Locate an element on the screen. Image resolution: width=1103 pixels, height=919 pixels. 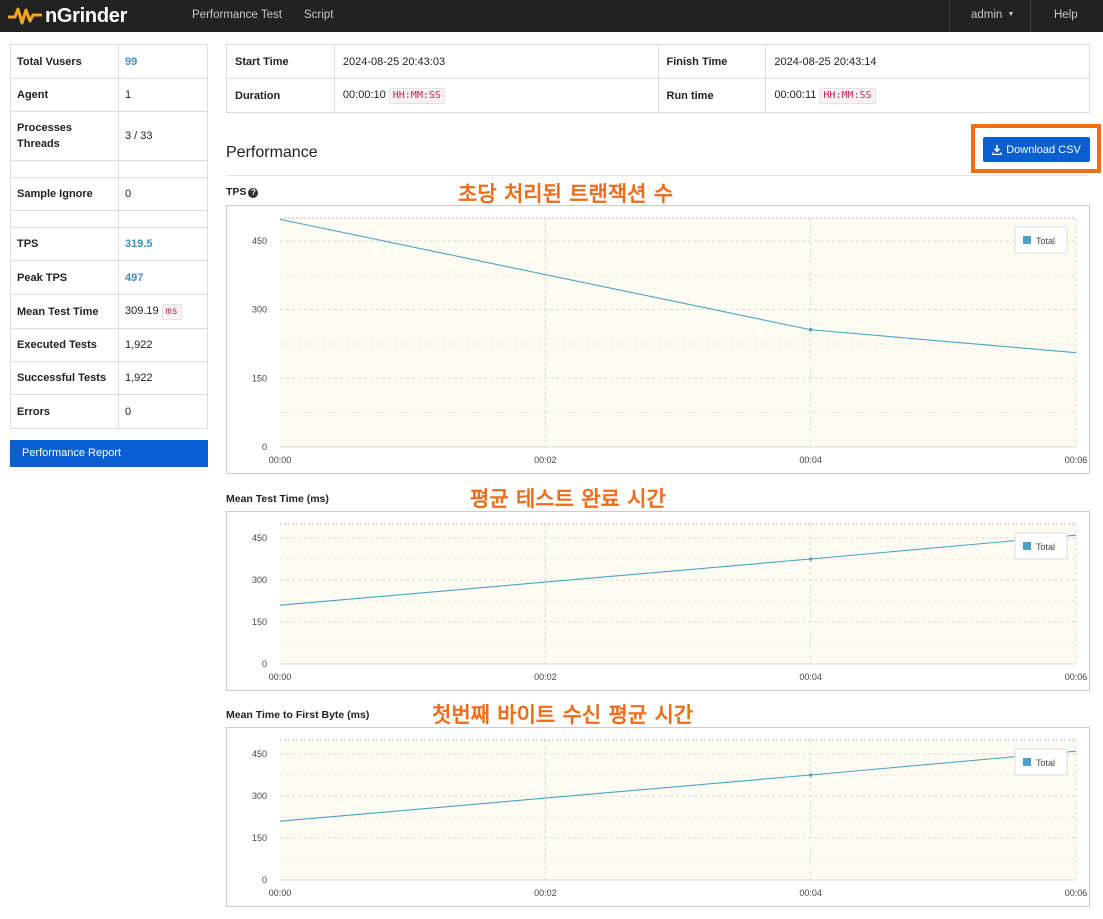
nav-help: Help is located at coordinates (1066, 15).